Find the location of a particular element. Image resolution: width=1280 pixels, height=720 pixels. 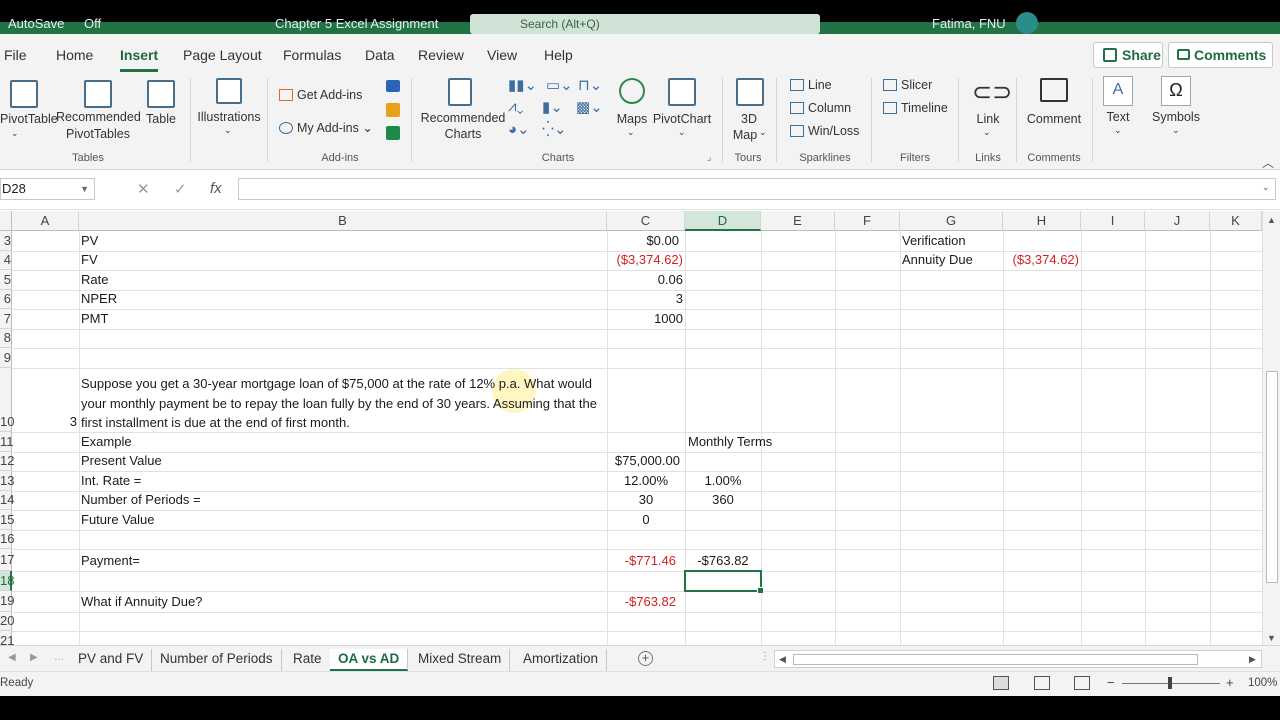

3d-map-l1: 3D is located at coordinates (749, 119).